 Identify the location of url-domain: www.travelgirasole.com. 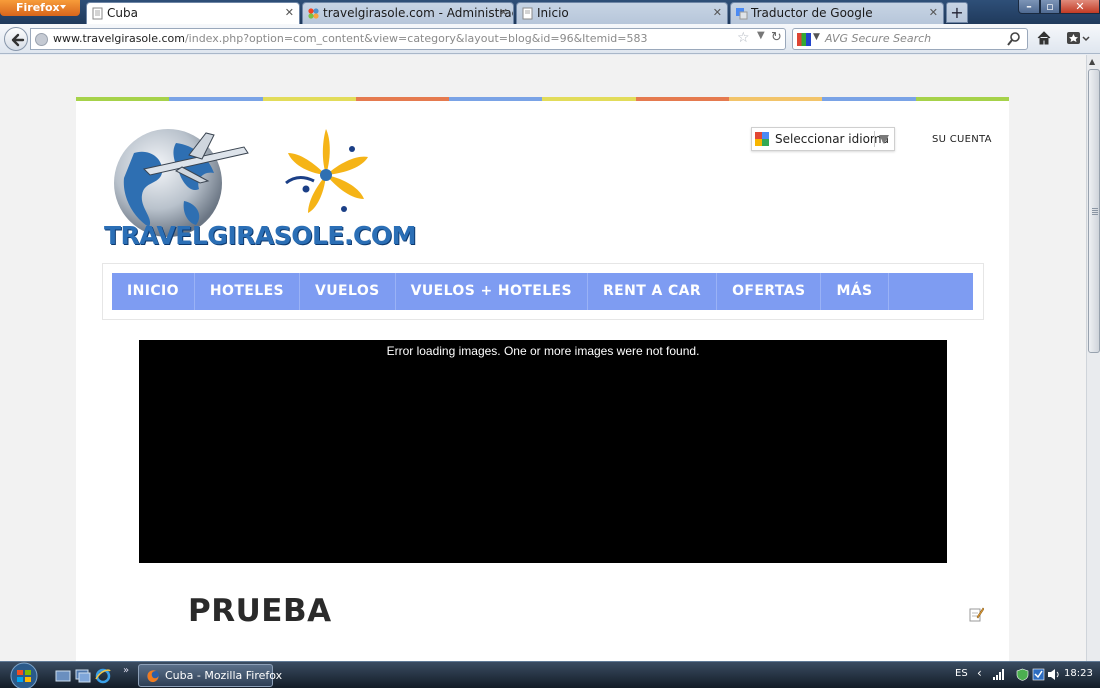
(119, 38).